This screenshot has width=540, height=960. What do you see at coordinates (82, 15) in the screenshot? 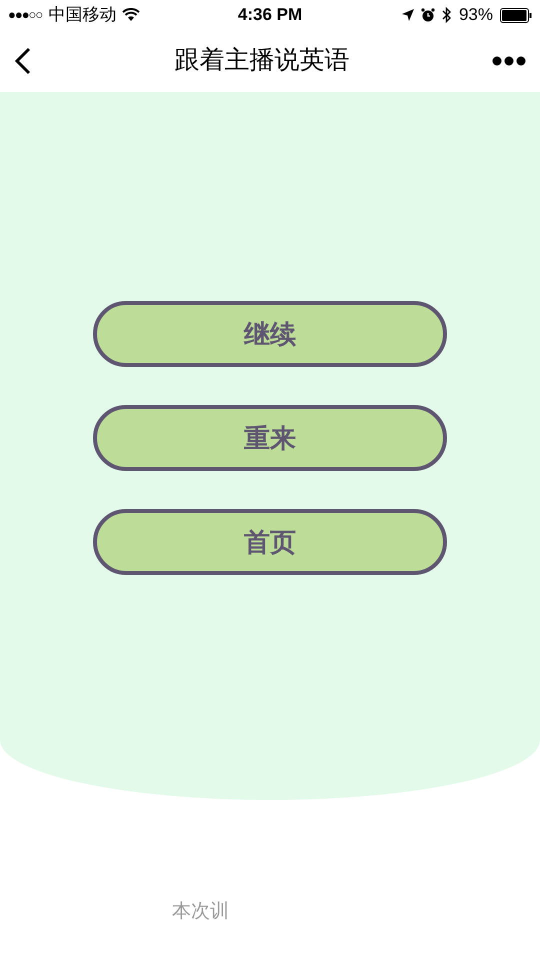
I see `carrier-name: 中国移动` at bounding box center [82, 15].